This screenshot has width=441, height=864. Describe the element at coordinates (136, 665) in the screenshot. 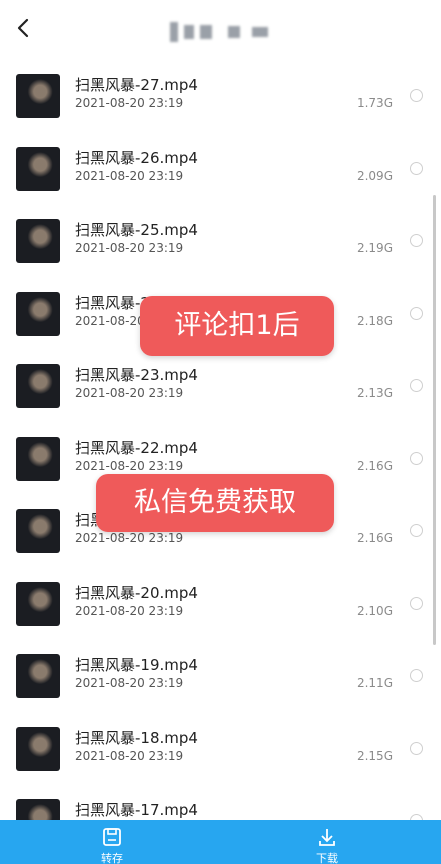

I see `file-name: 扫黑风暴-19.mp4` at that location.